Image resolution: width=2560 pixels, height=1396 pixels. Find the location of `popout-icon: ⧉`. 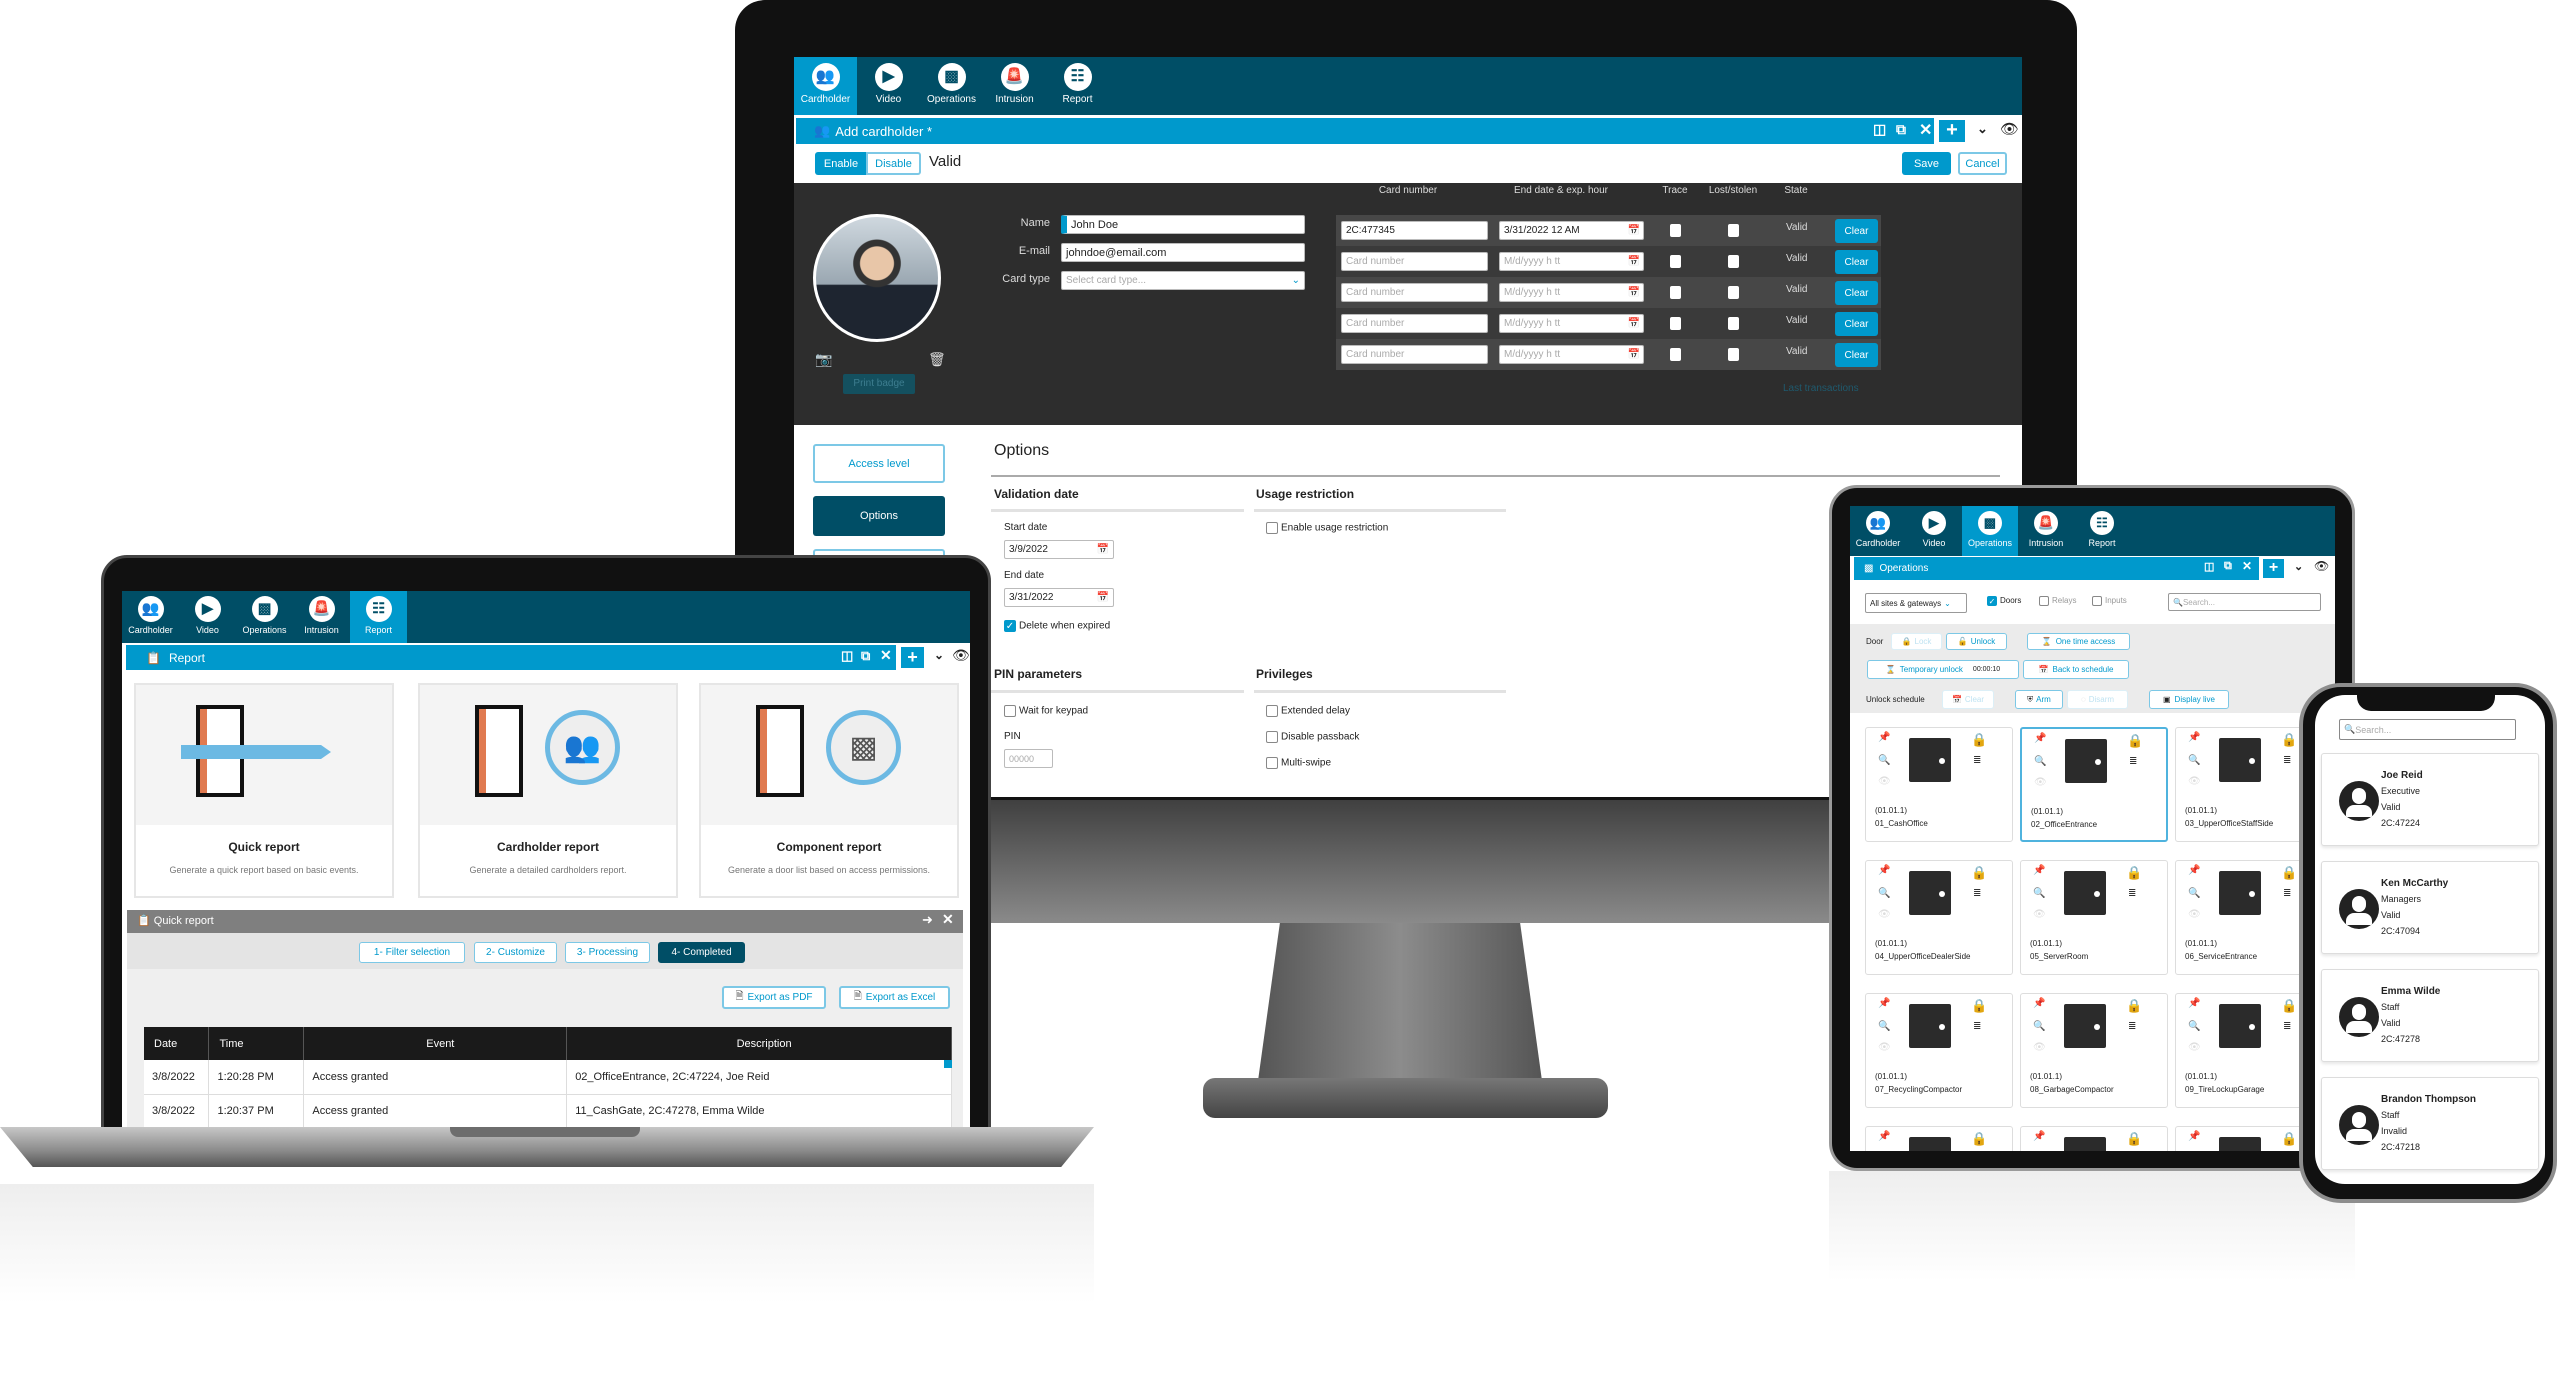

popout-icon: ⧉ is located at coordinates (1901, 129).